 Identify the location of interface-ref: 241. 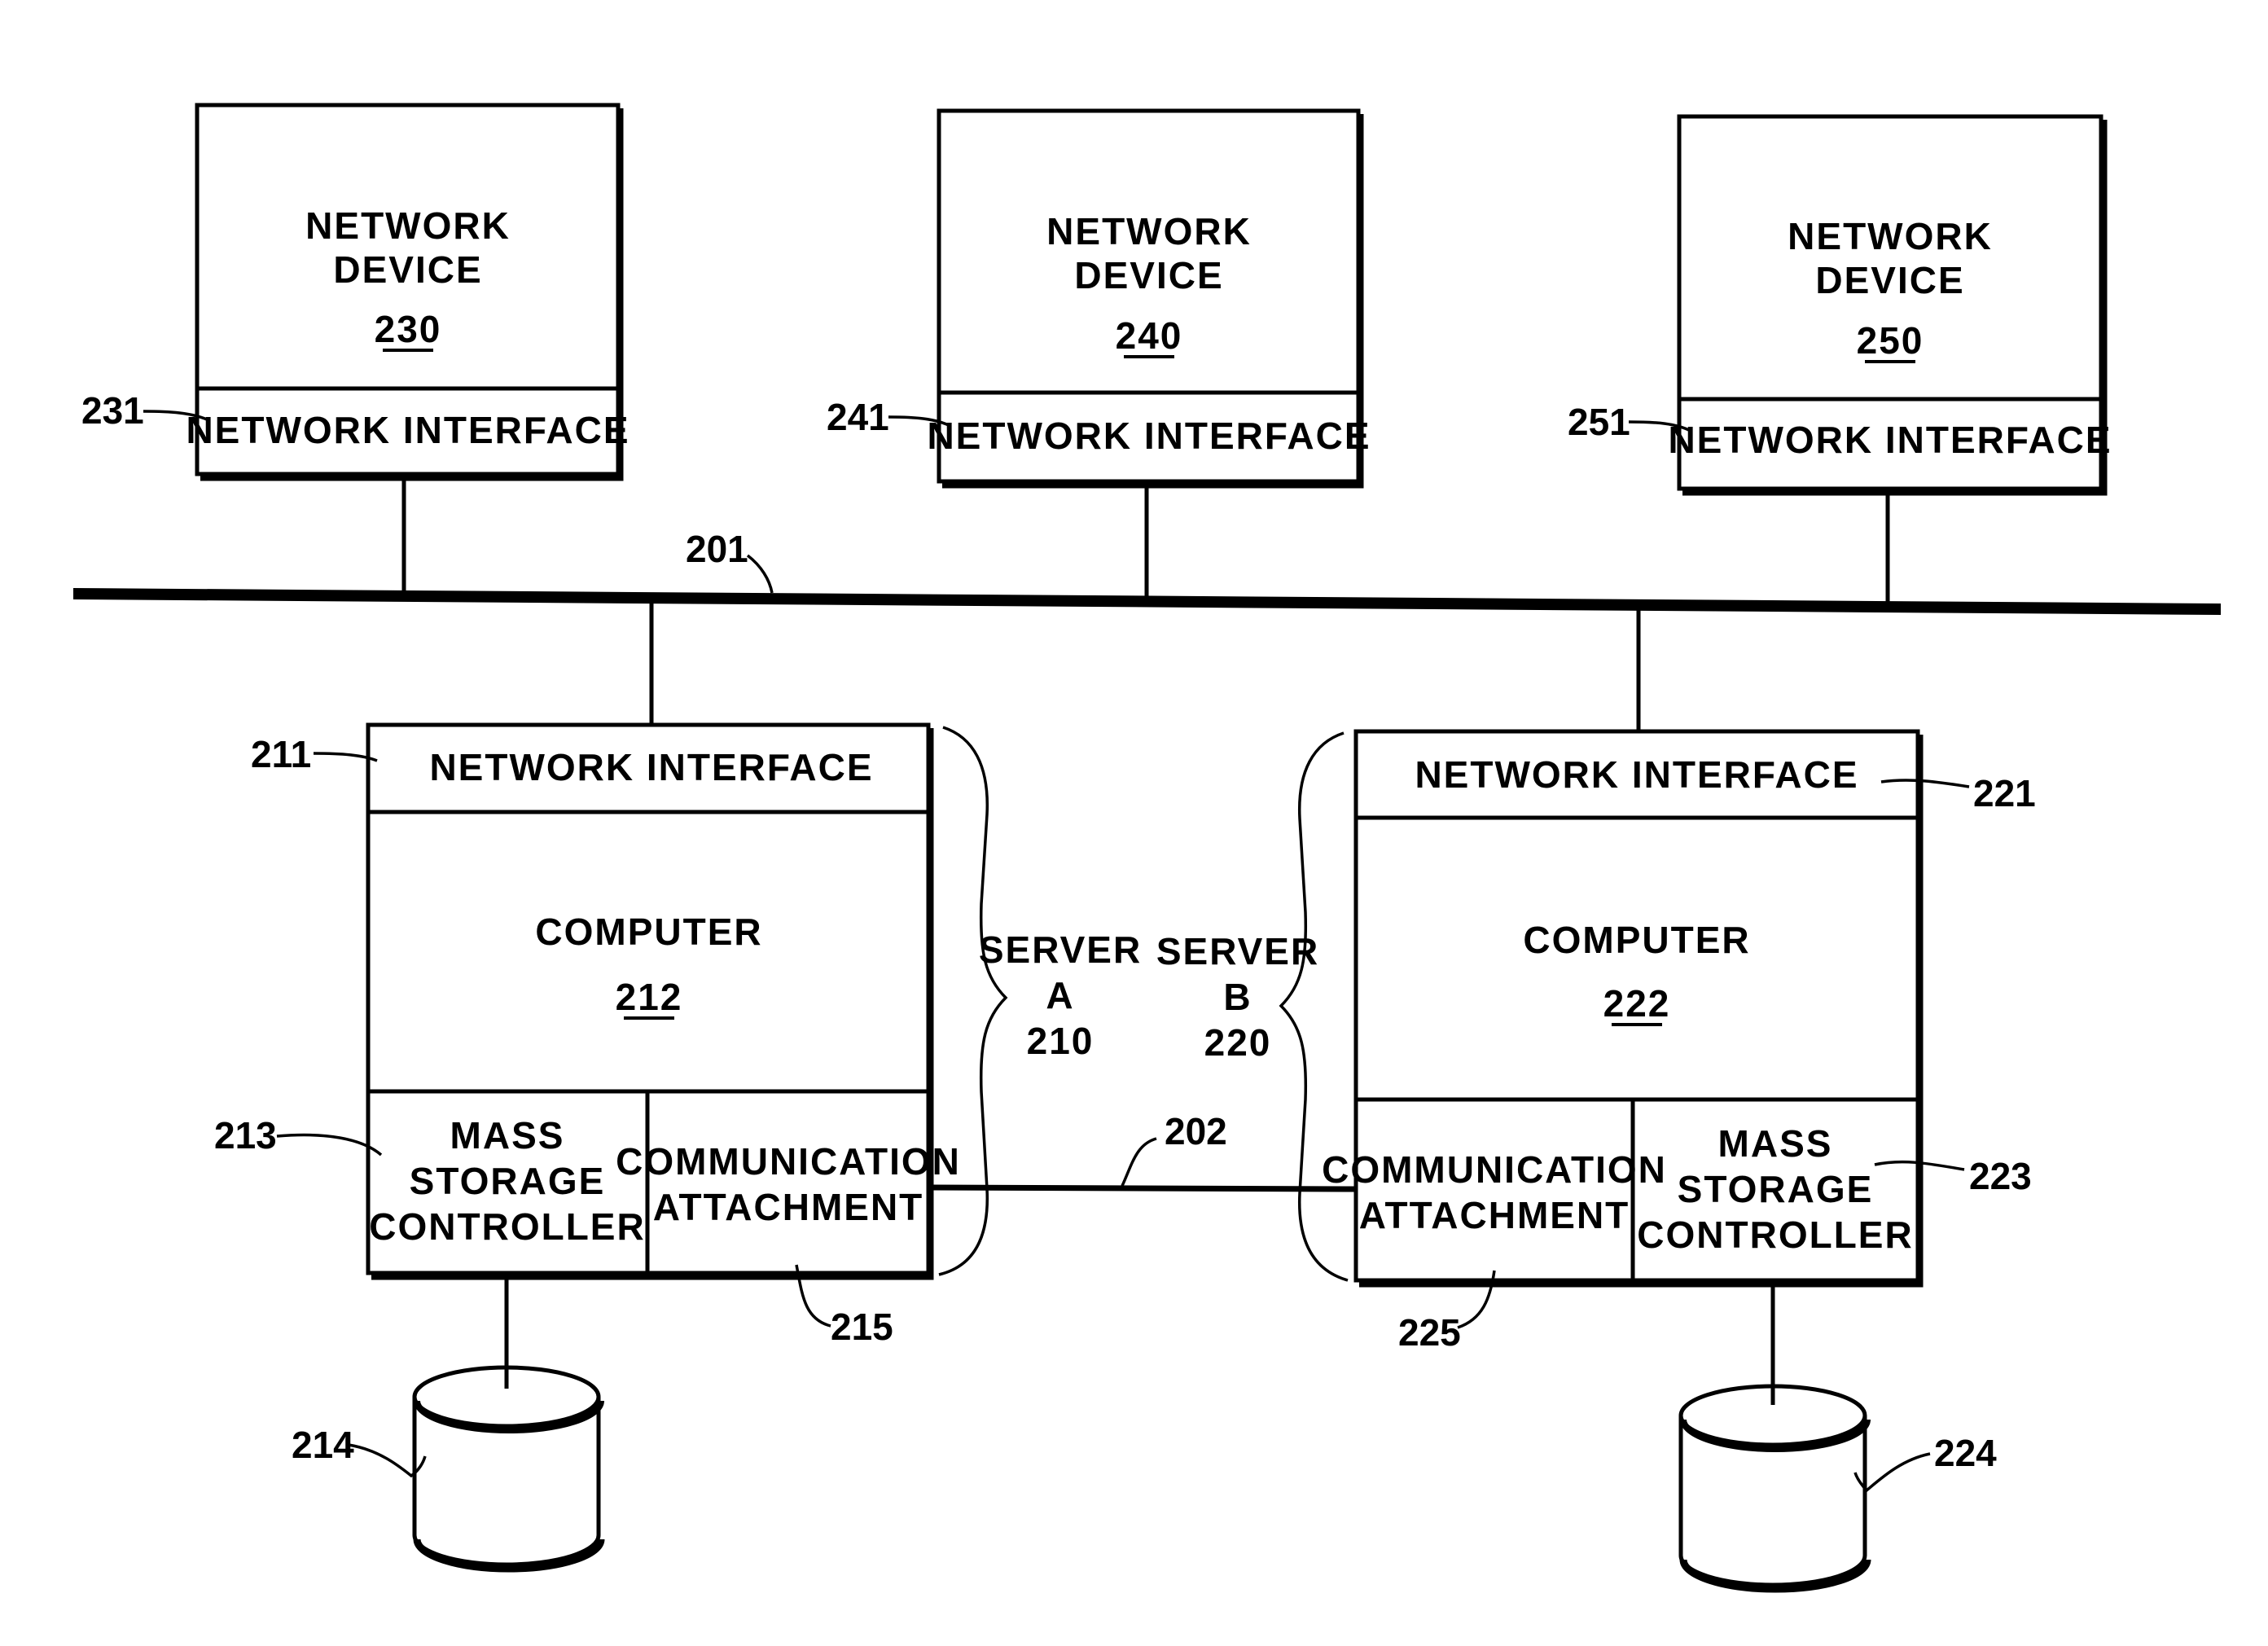
(858, 417).